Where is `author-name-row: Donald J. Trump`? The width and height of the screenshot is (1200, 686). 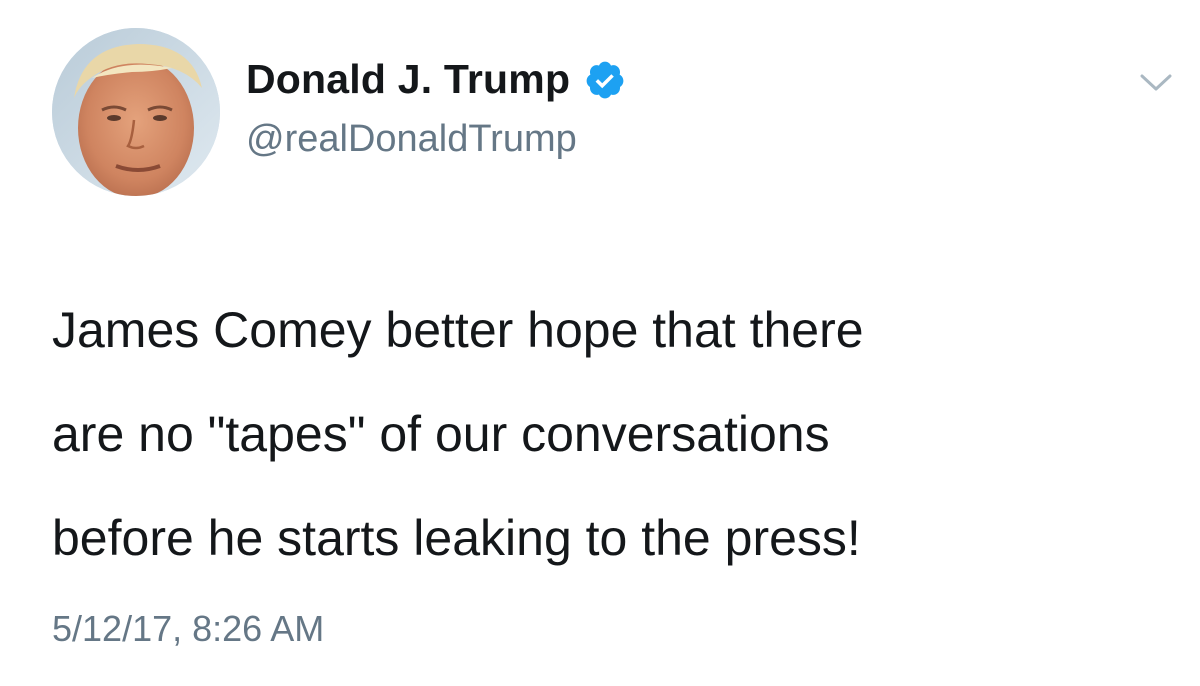
author-name-row: Donald J. Trump is located at coordinates (436, 79).